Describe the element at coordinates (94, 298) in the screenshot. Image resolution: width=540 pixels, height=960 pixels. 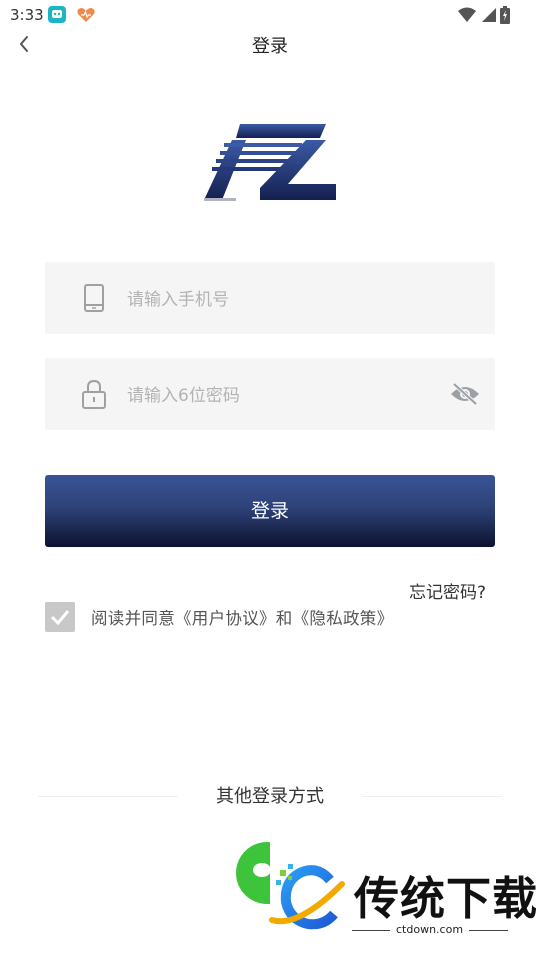
I see `phone-icon` at that location.